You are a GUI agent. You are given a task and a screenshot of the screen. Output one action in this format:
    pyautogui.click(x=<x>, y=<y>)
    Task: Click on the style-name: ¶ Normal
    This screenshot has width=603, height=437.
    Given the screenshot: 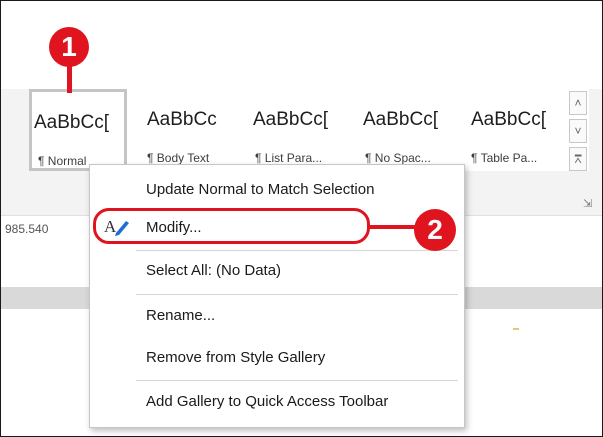 What is the action you would take?
    pyautogui.click(x=62, y=161)
    